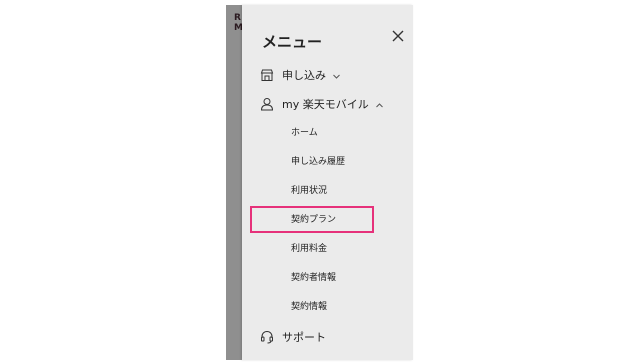 The image size is (640, 364). What do you see at coordinates (379, 104) in the screenshot?
I see `chevron-up-icon` at bounding box center [379, 104].